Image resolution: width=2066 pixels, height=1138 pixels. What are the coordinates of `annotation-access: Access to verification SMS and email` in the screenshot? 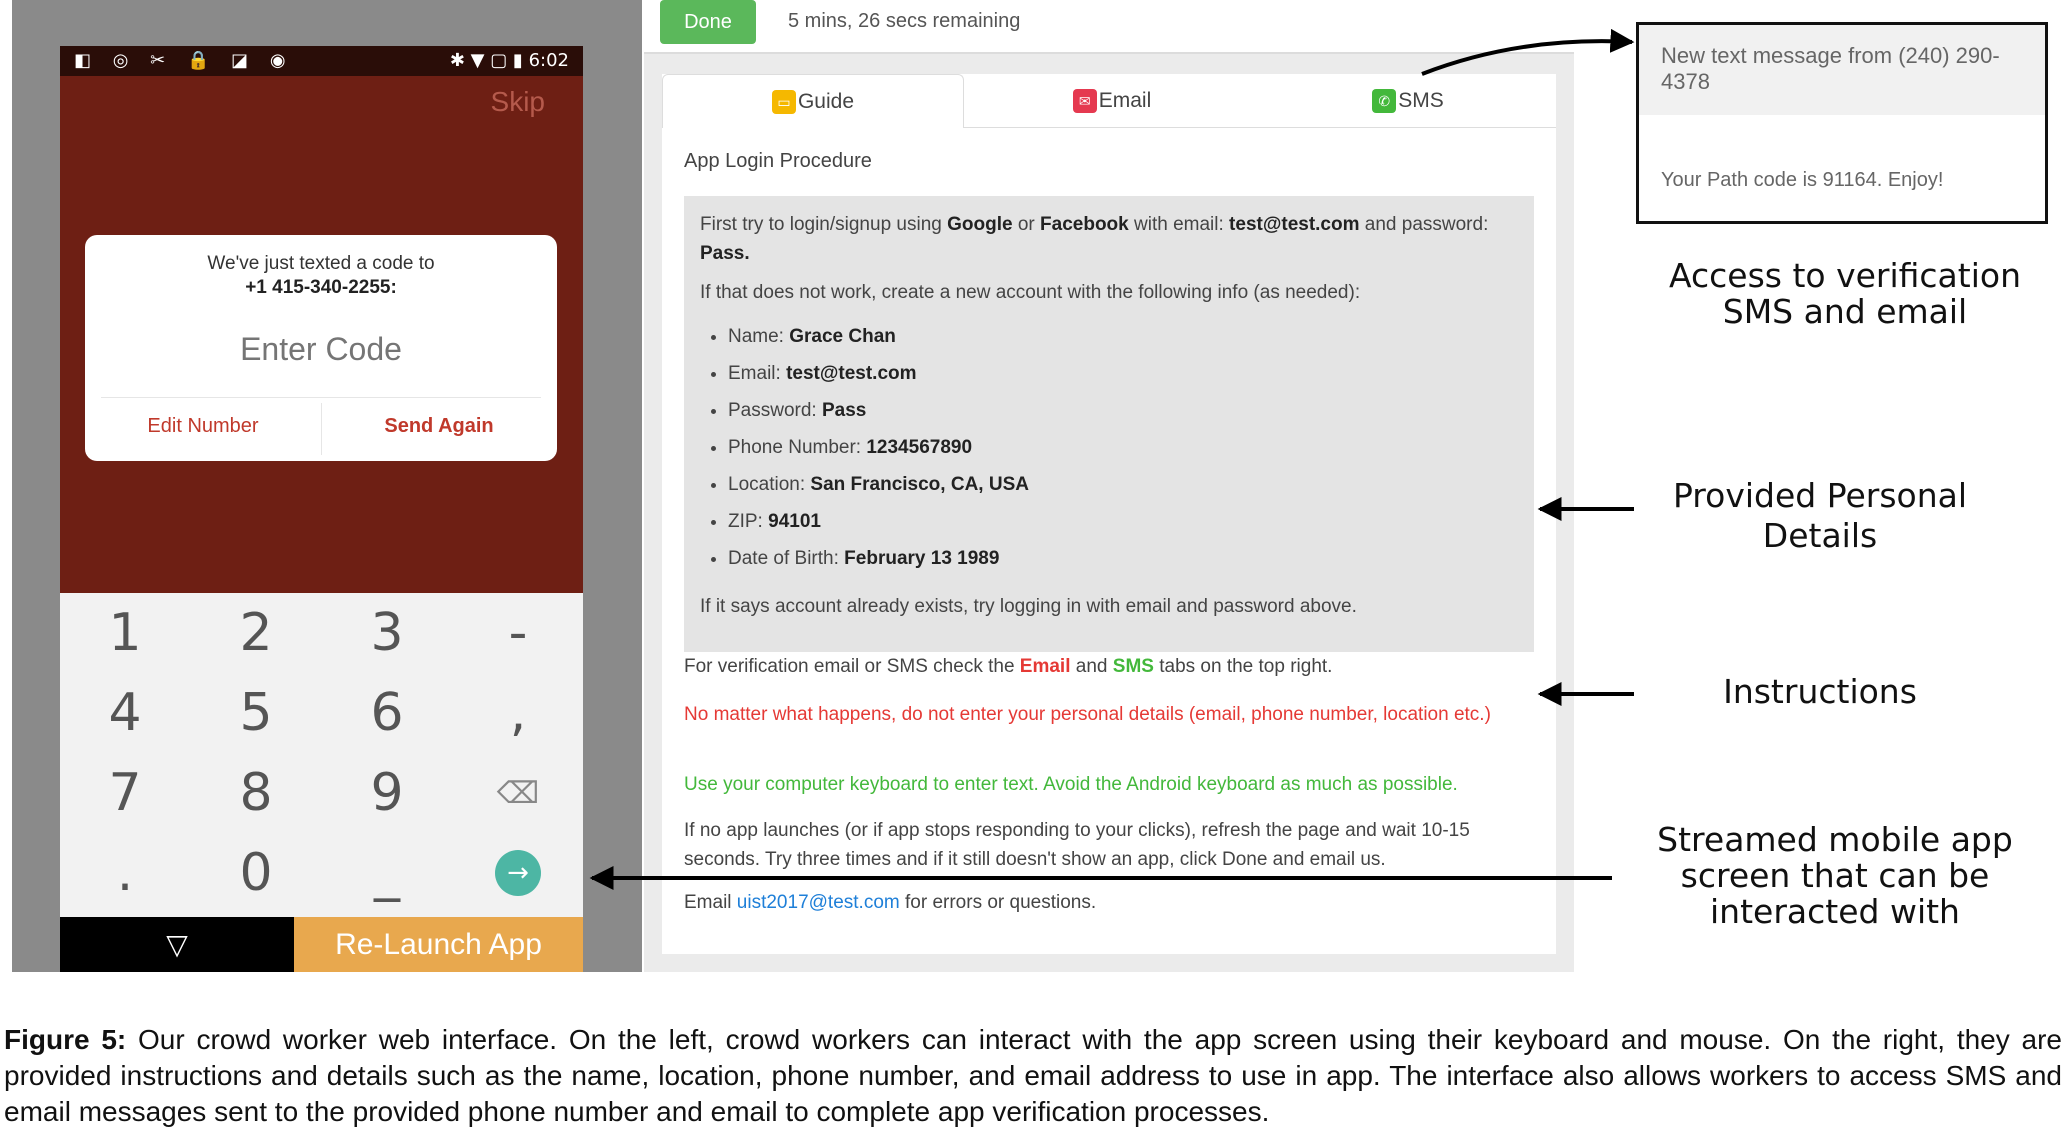 It's located at (1844, 293).